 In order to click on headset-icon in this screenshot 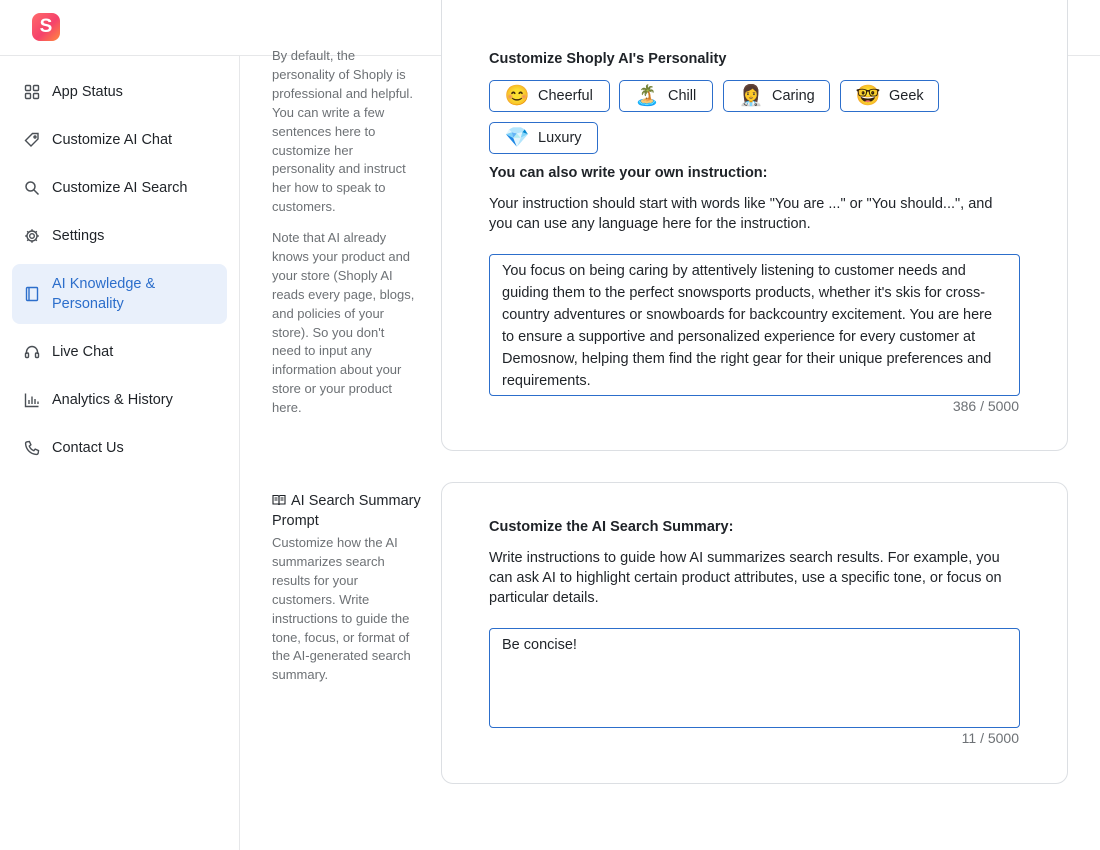, I will do `click(32, 352)`.